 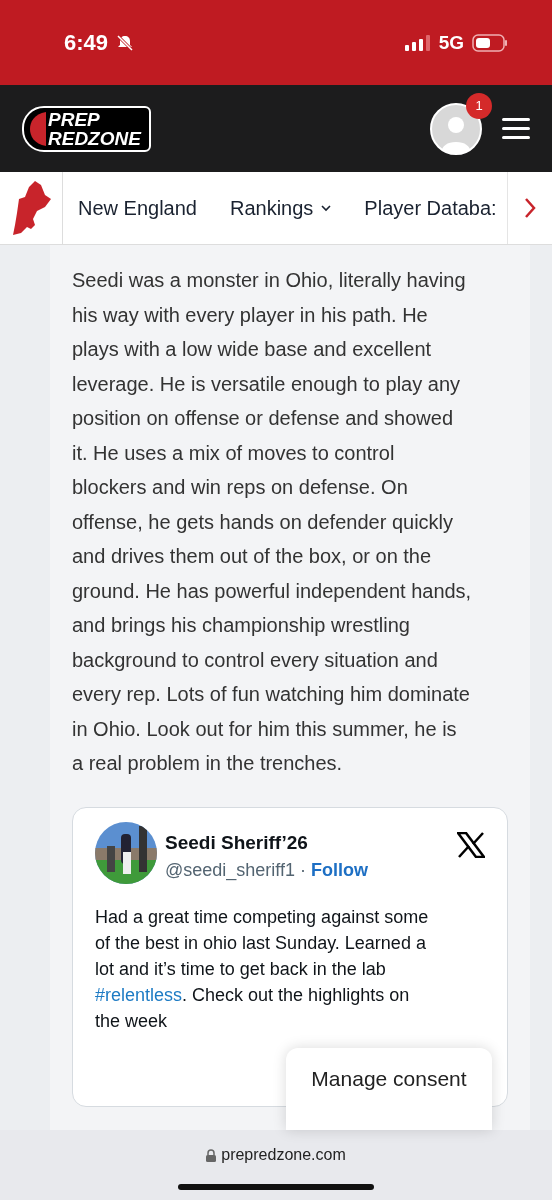 What do you see at coordinates (389, 1089) in the screenshot?
I see `manage-consent-button: Manage consent` at bounding box center [389, 1089].